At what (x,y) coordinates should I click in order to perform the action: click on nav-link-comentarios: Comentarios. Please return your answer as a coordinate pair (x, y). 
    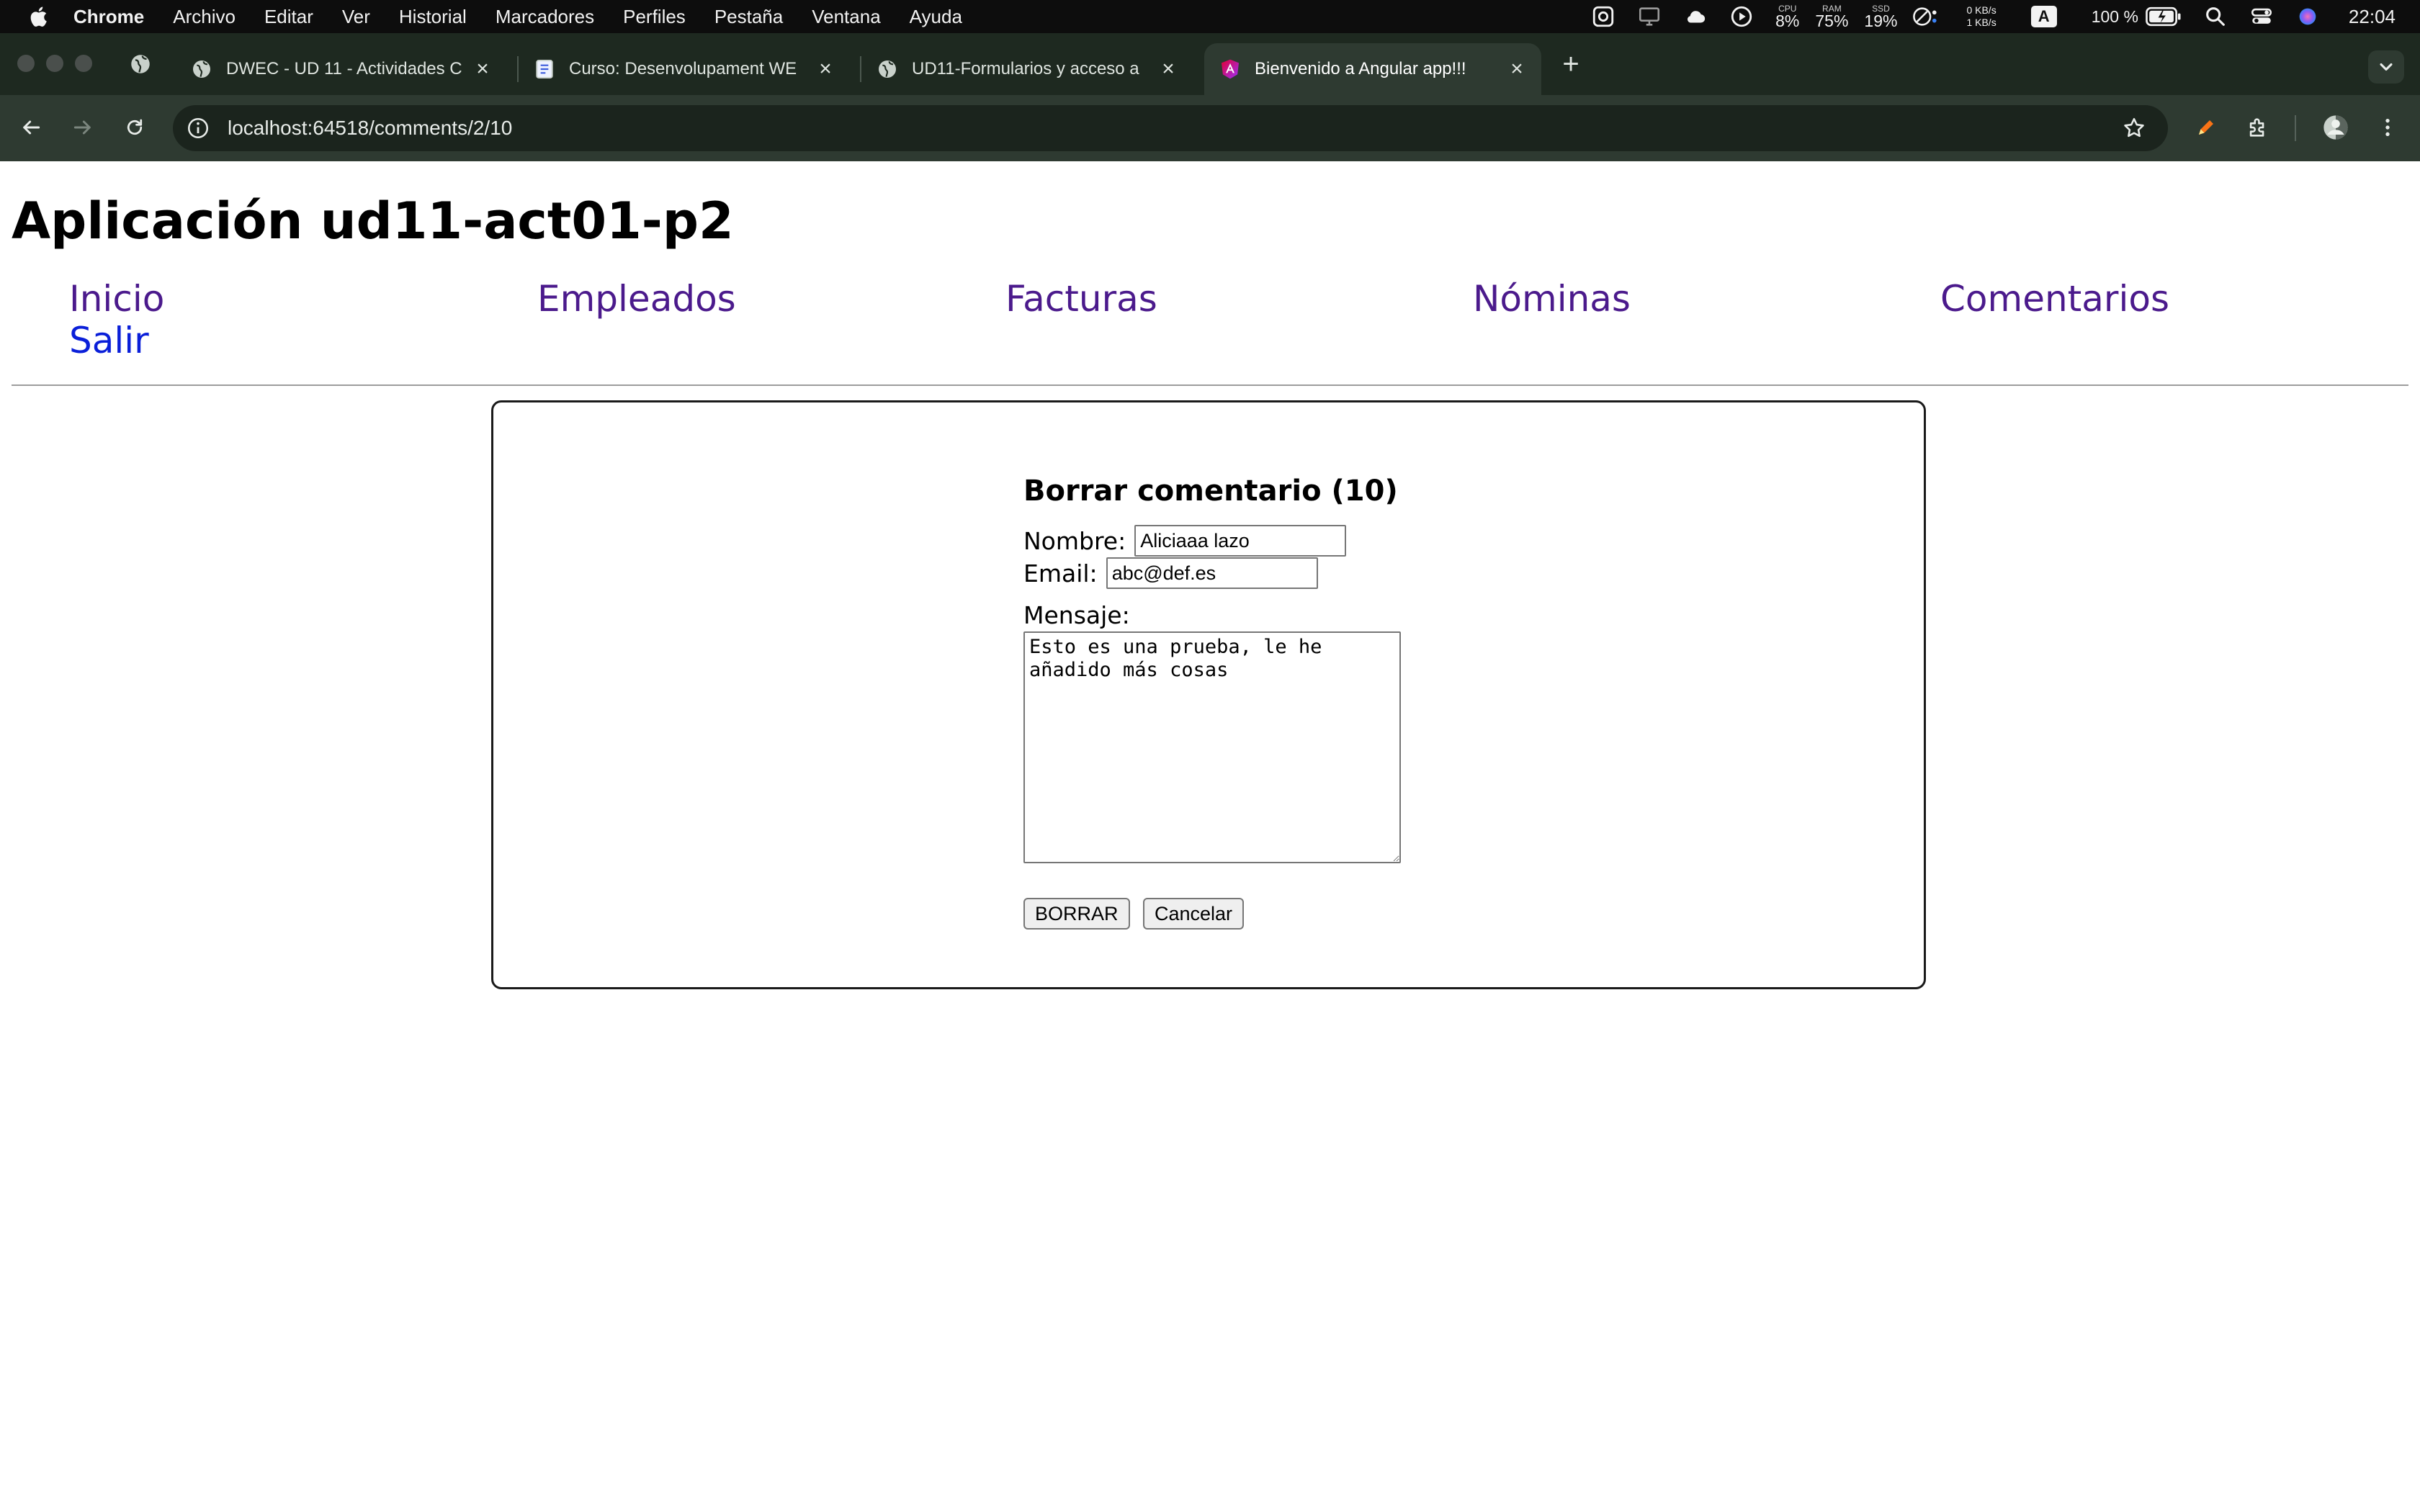
    Looking at the image, I should click on (2054, 299).